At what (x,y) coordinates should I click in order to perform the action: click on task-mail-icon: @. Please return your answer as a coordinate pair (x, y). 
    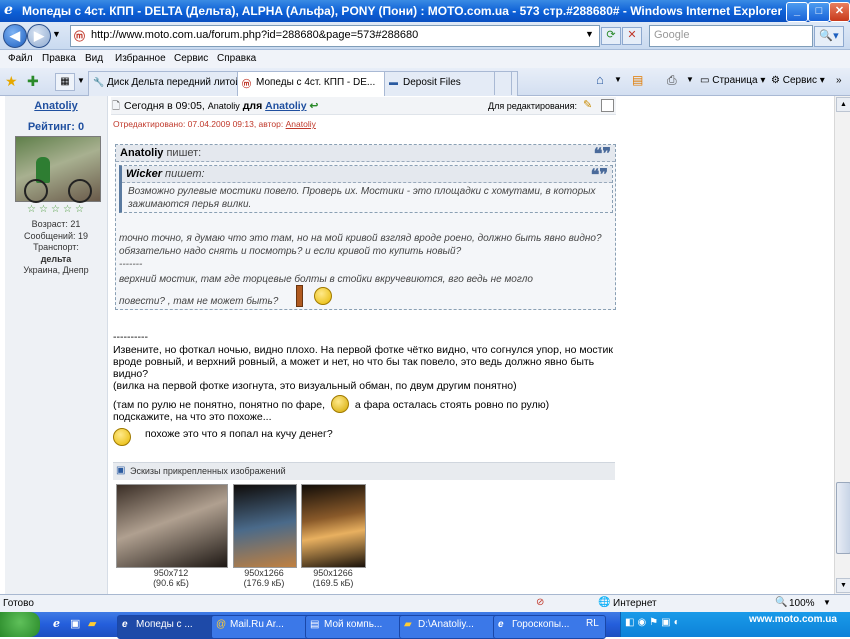
    Looking at the image, I should click on (221, 624).